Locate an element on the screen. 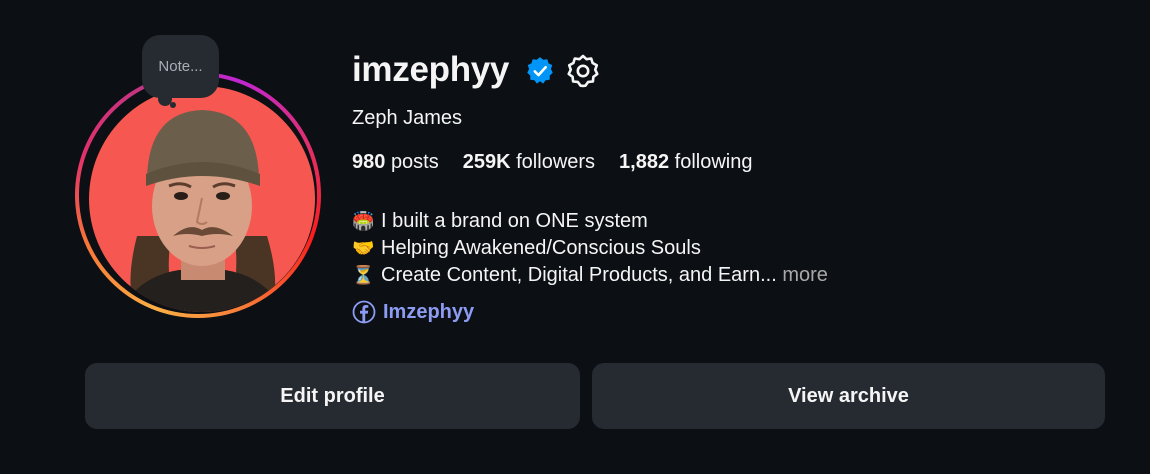  profile-picture-gap is located at coordinates (198, 195).